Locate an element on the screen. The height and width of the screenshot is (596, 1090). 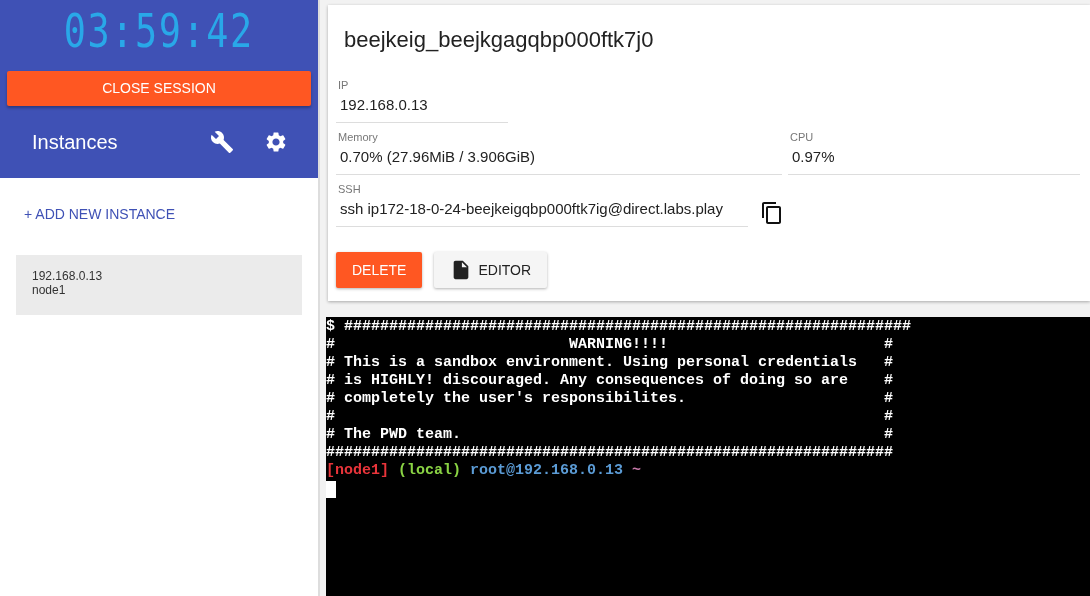
field-label: Memory is located at coordinates (358, 137).